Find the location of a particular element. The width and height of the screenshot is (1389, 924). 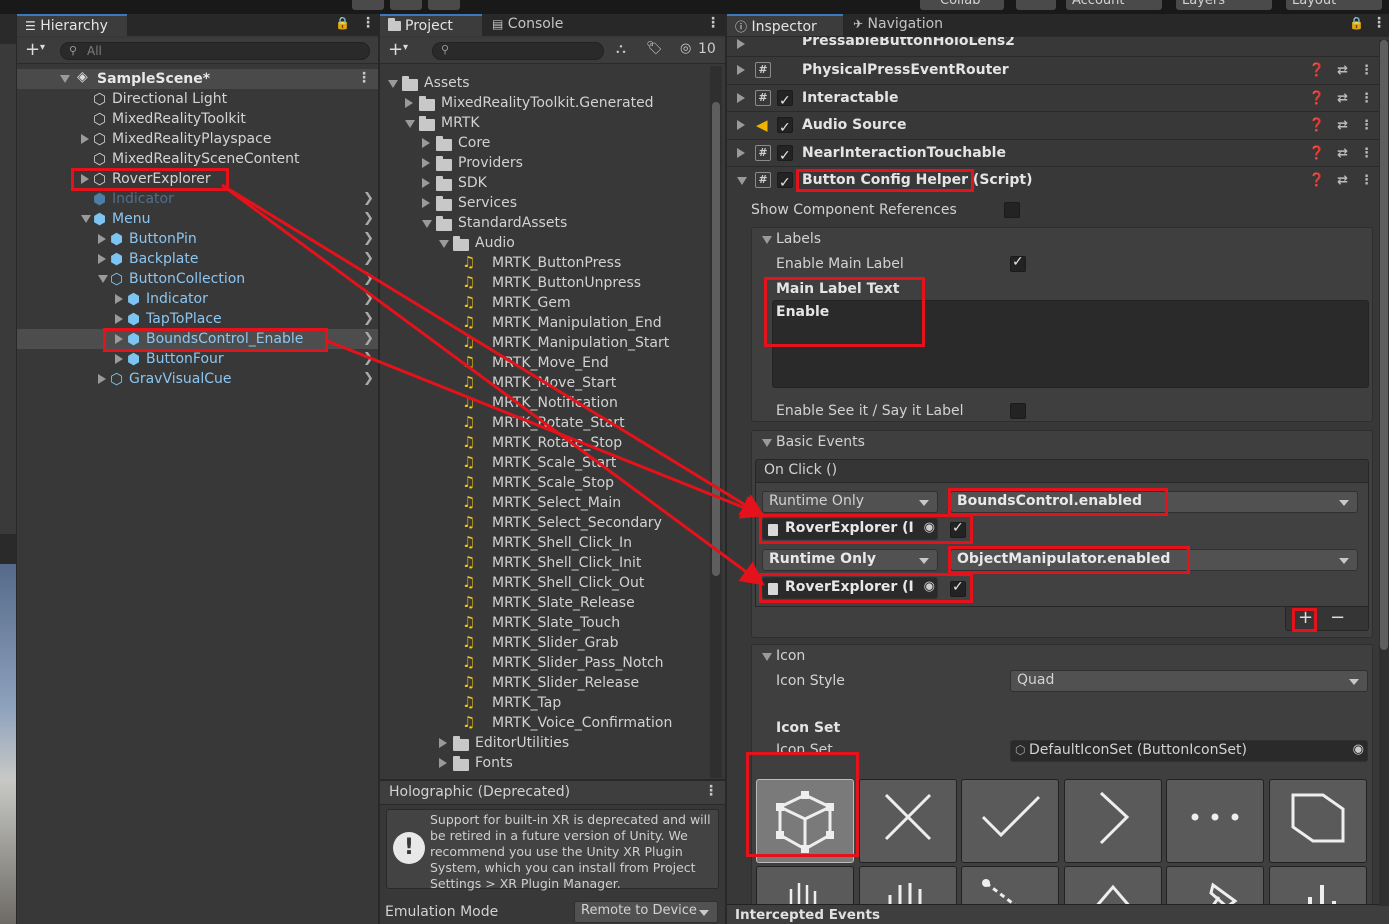

arrow-rover-to-event1 is located at coordinates (493, 350).